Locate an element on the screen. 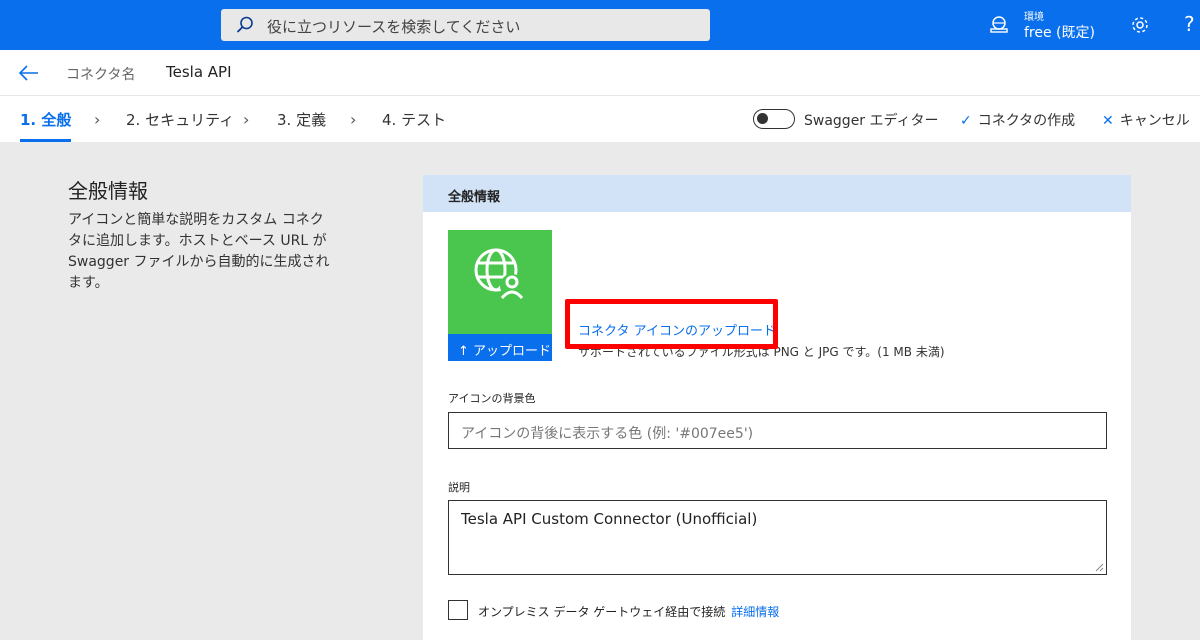 This screenshot has width=1200, height=640. close-icon: ✕ is located at coordinates (1108, 121).